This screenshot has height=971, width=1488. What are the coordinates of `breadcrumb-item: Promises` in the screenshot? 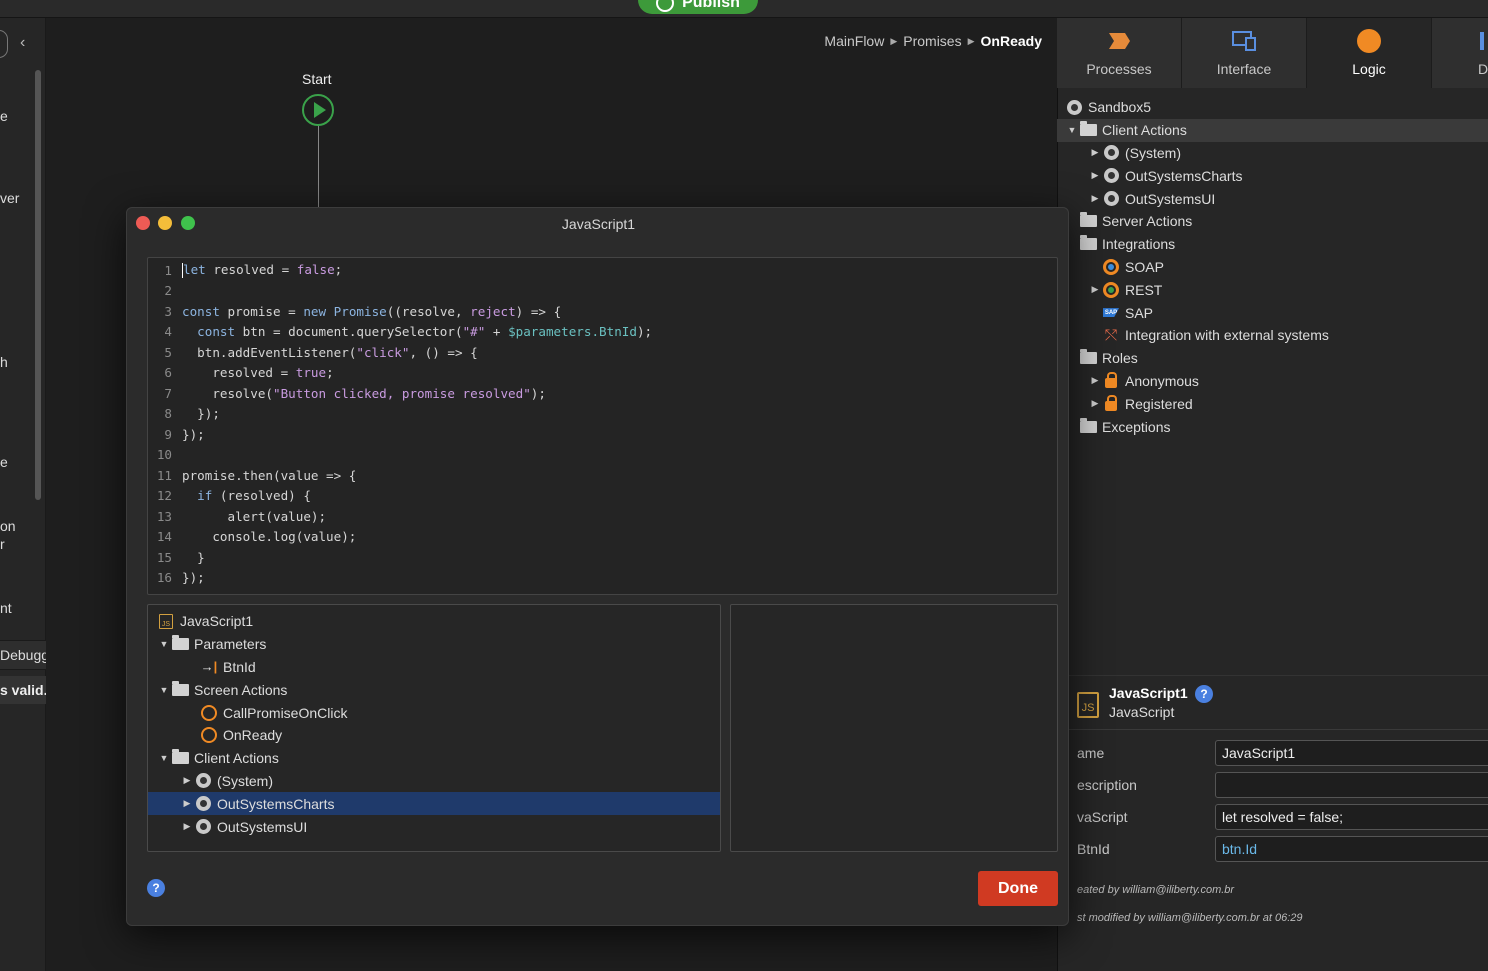 It's located at (932, 41).